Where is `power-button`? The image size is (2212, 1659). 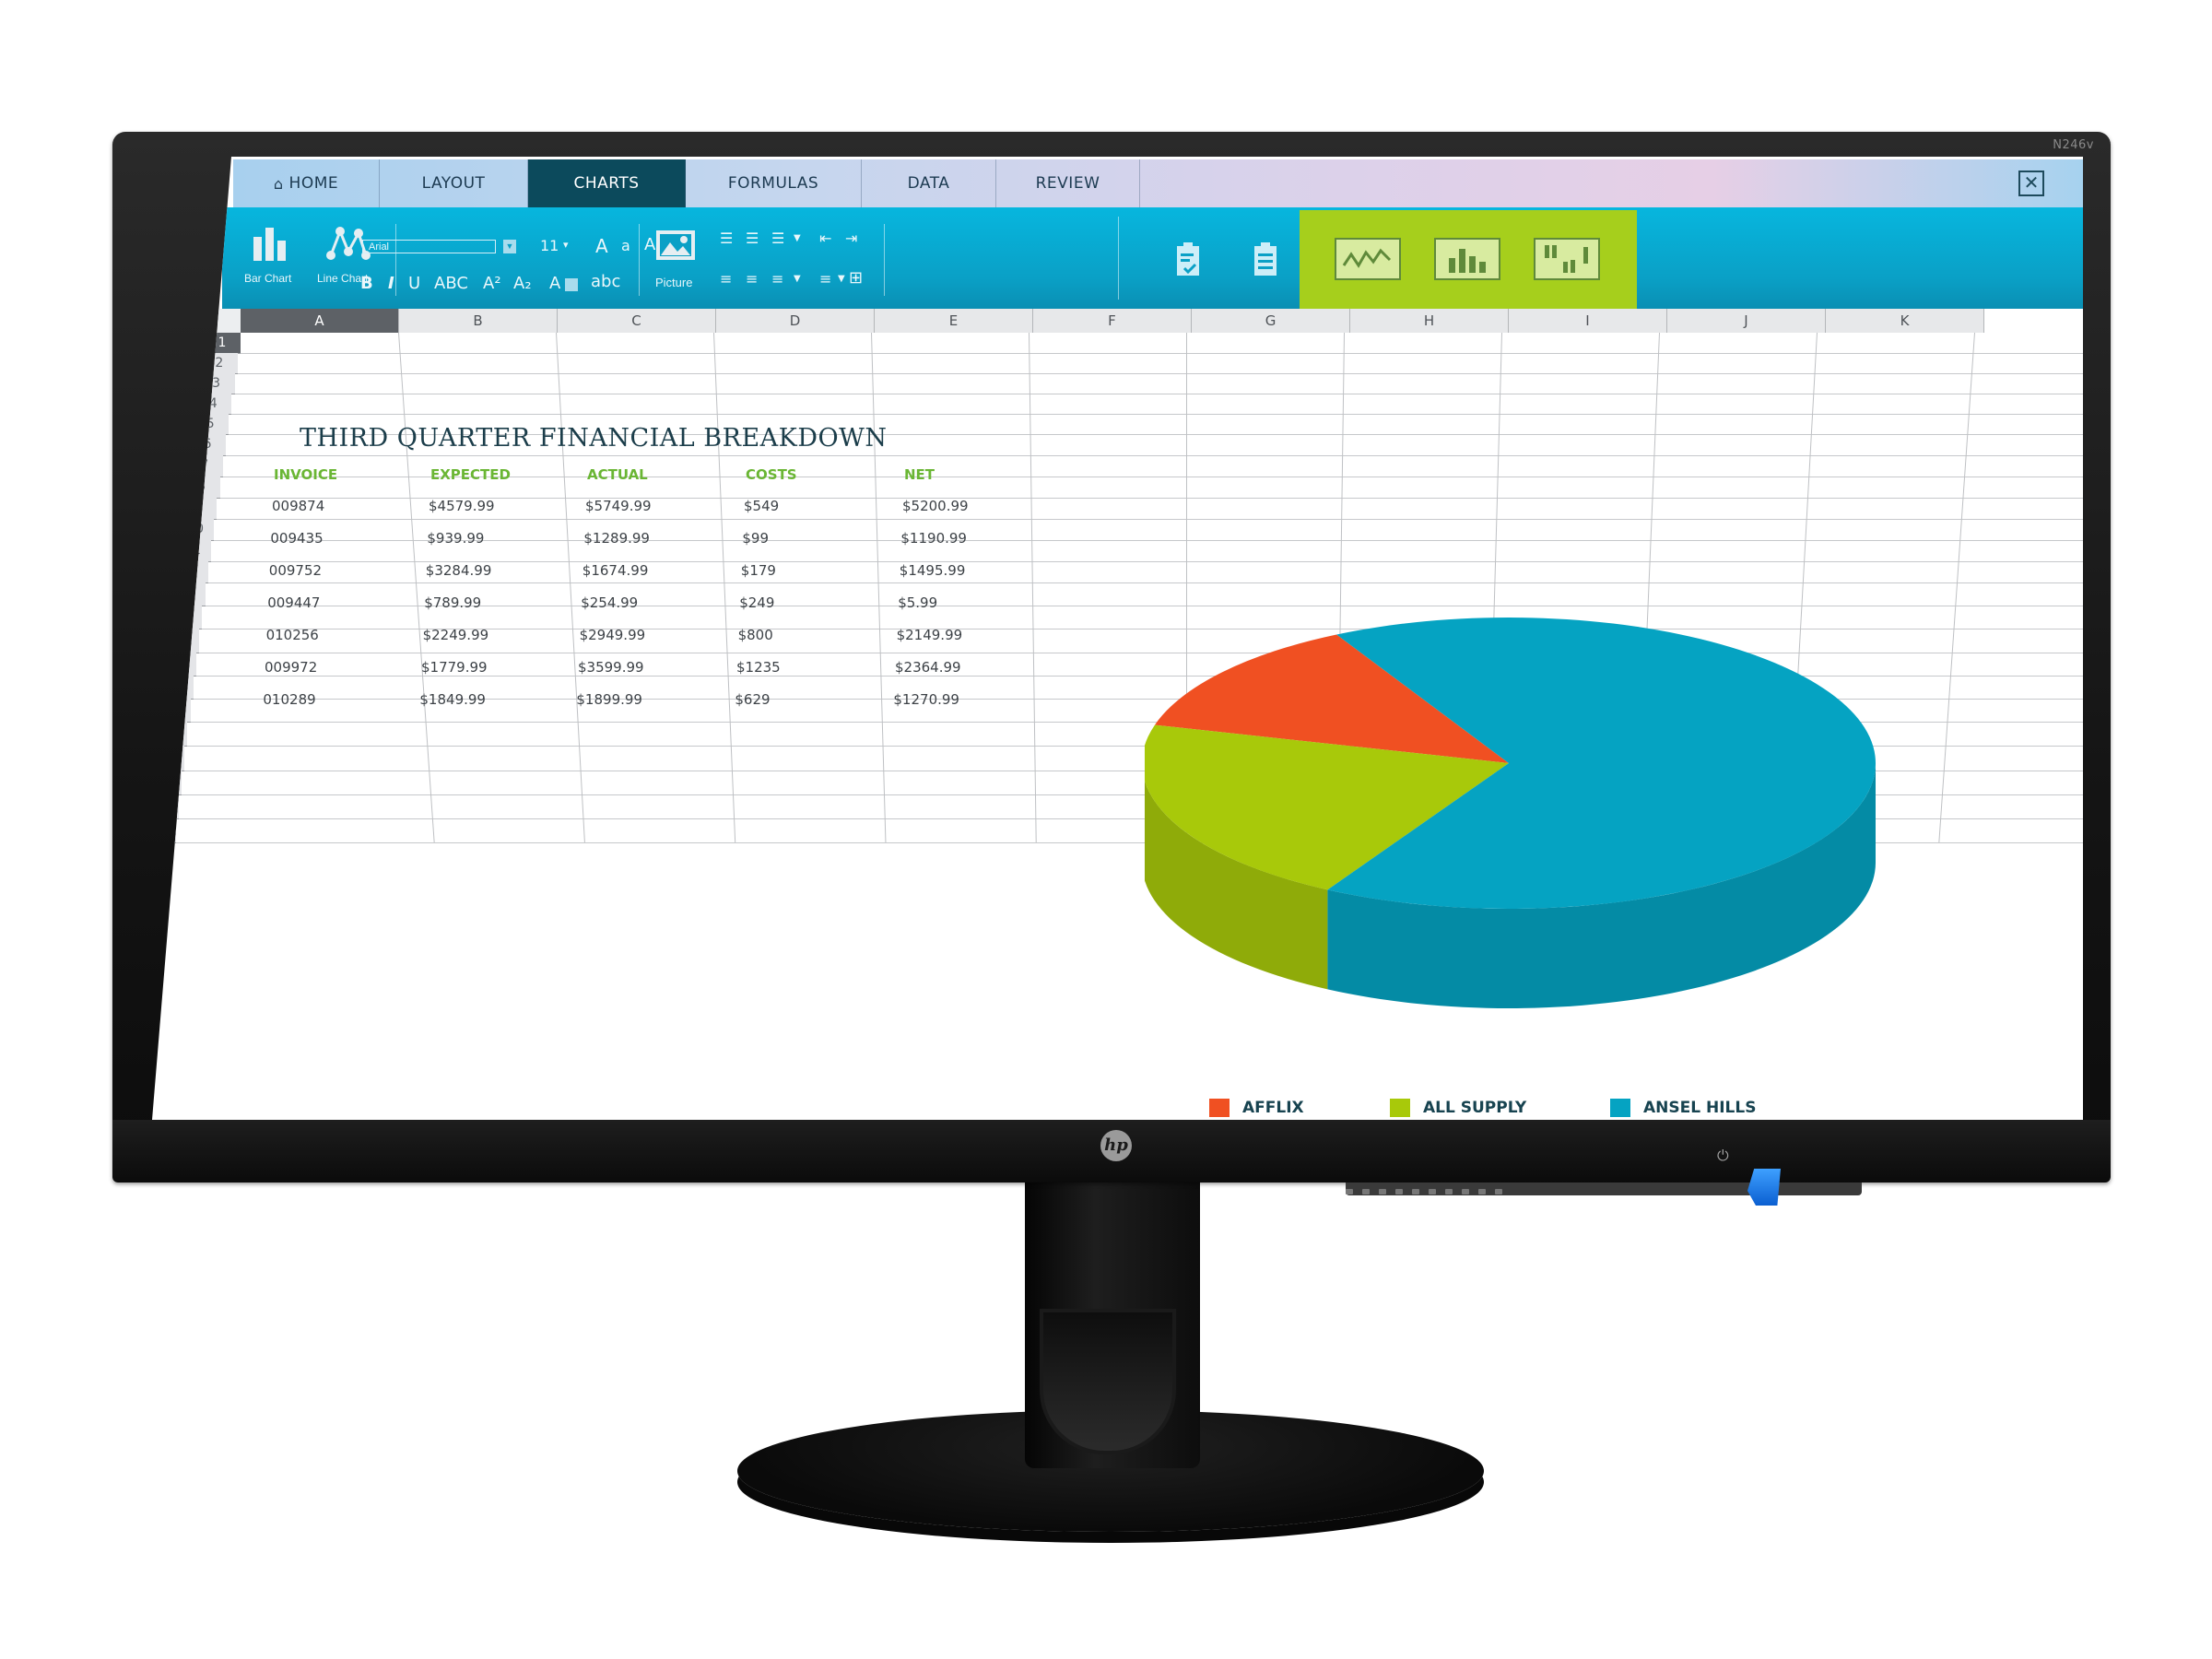 power-button is located at coordinates (1764, 1187).